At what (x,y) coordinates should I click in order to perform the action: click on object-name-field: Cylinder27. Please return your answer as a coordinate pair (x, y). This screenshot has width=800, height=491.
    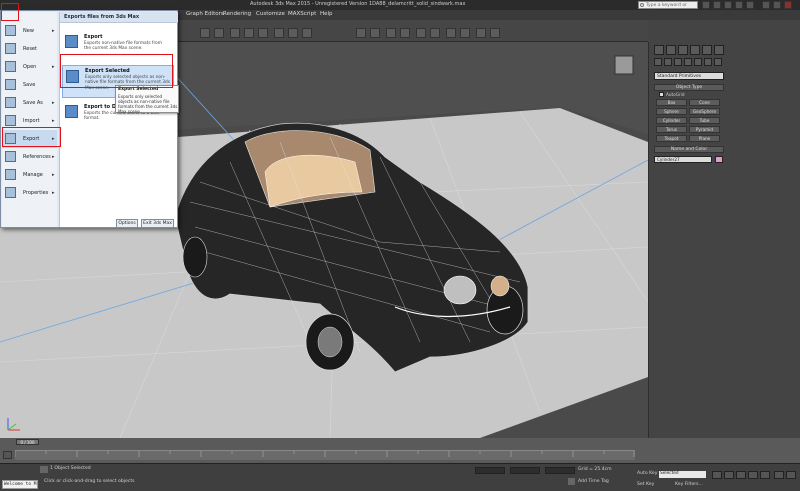
    Looking at the image, I should click on (683, 159).